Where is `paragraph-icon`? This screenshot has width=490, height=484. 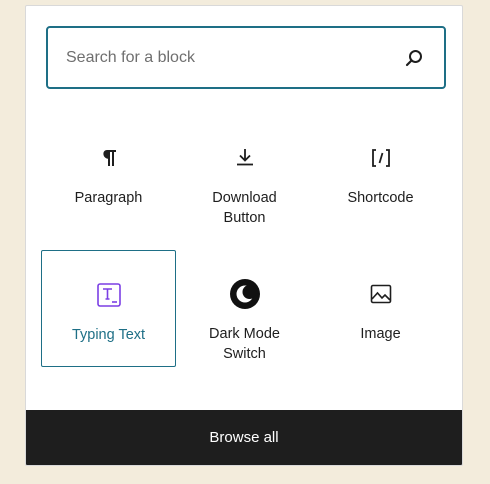 paragraph-icon is located at coordinates (109, 158).